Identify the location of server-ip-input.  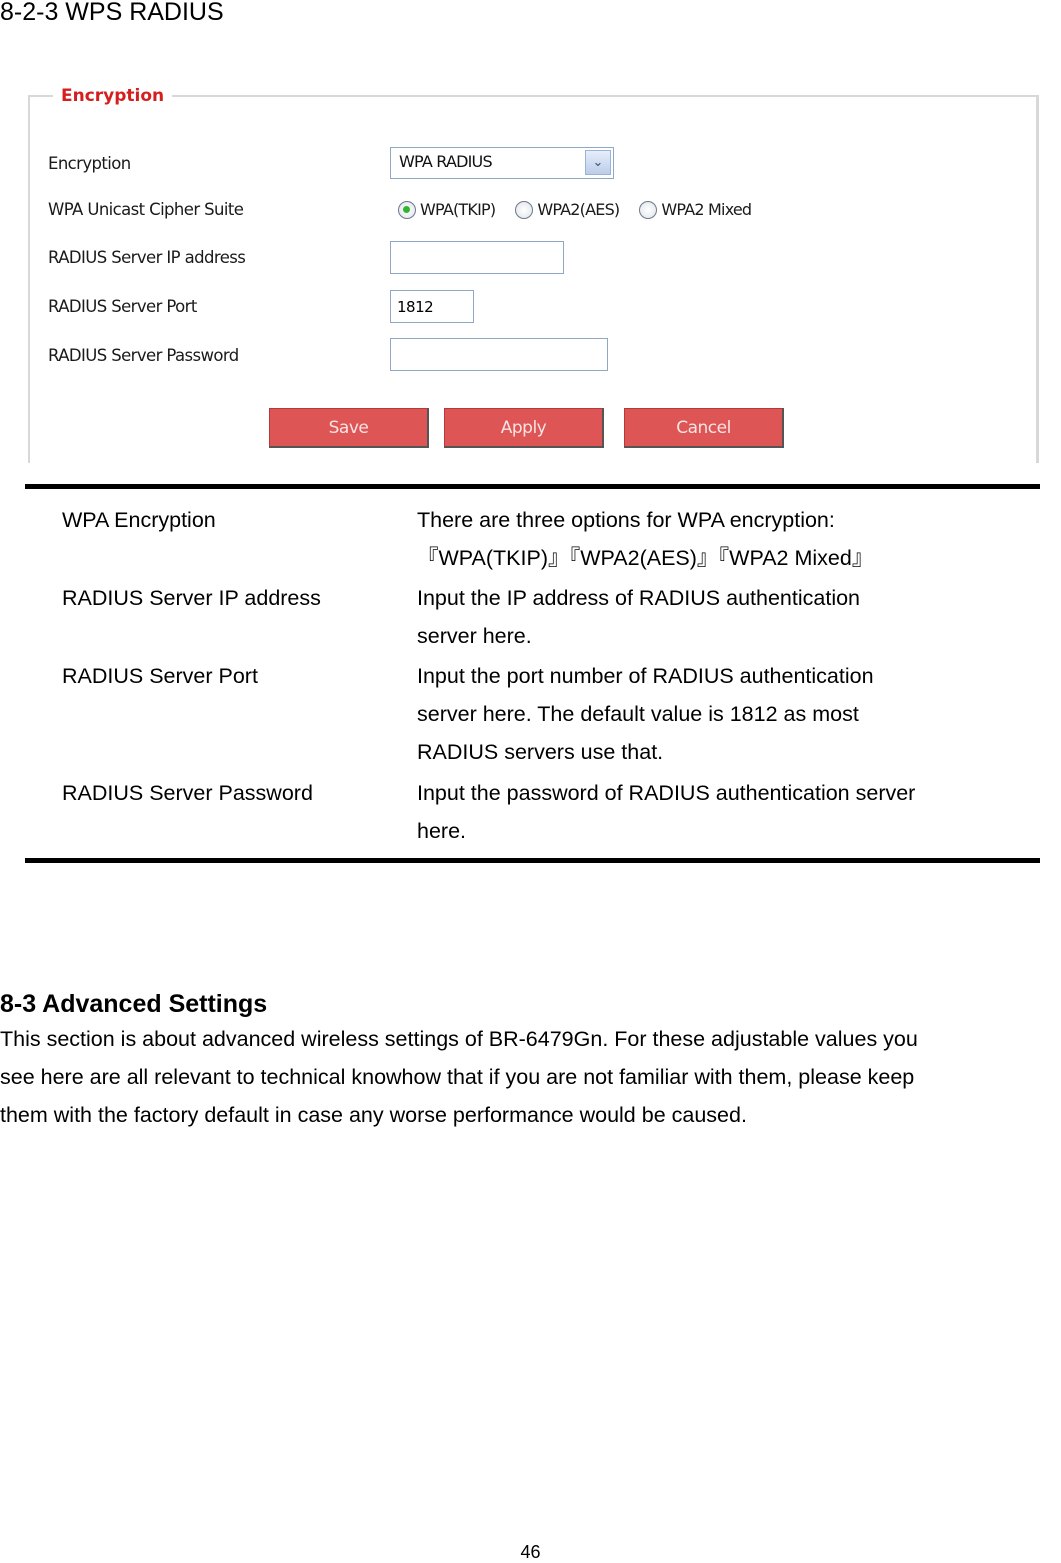
(477, 257).